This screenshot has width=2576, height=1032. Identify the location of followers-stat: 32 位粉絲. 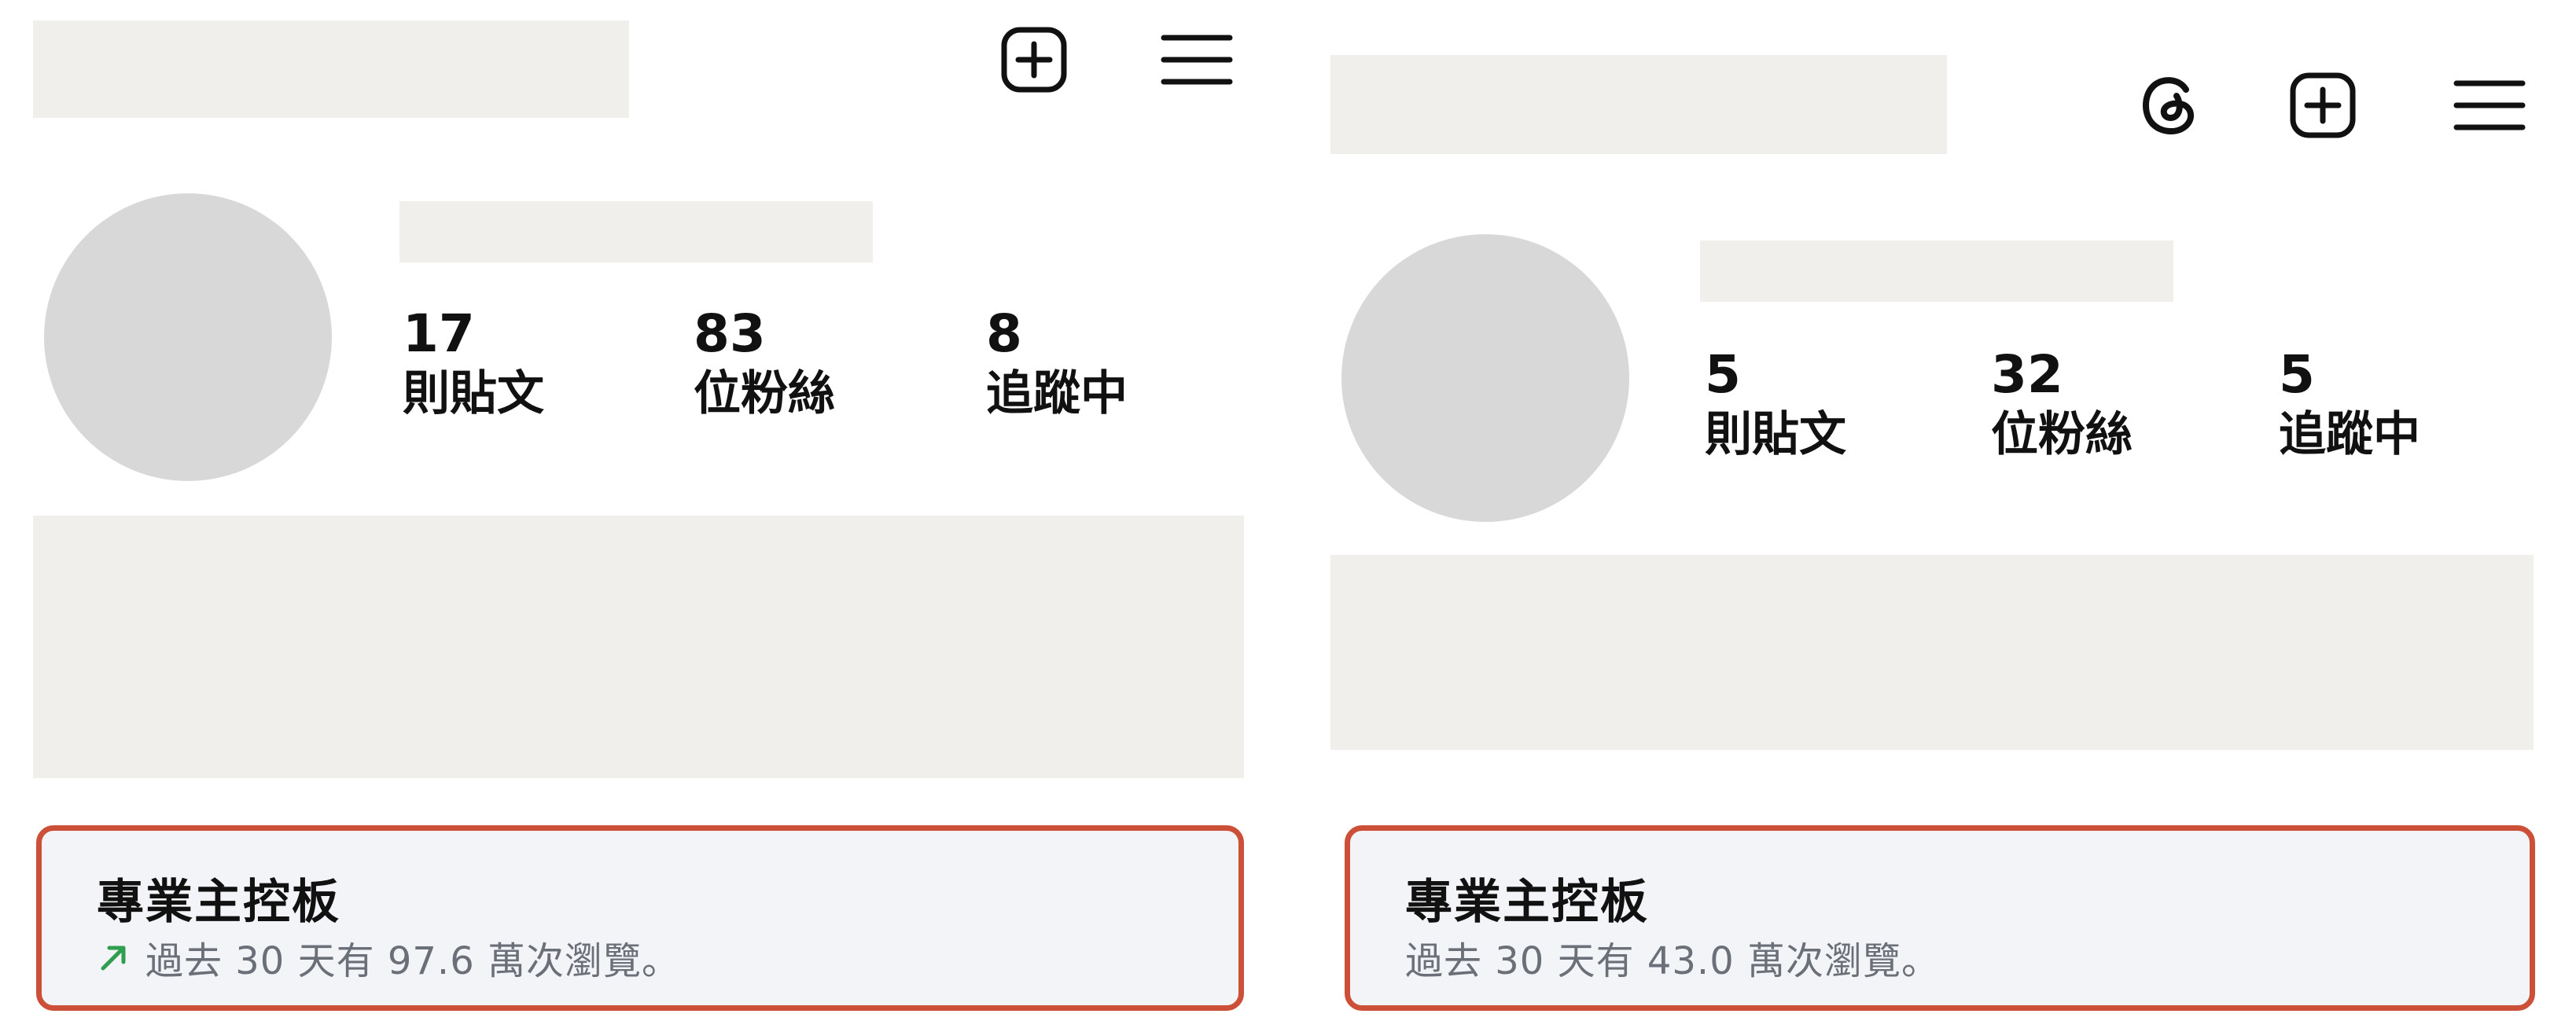
(2062, 406).